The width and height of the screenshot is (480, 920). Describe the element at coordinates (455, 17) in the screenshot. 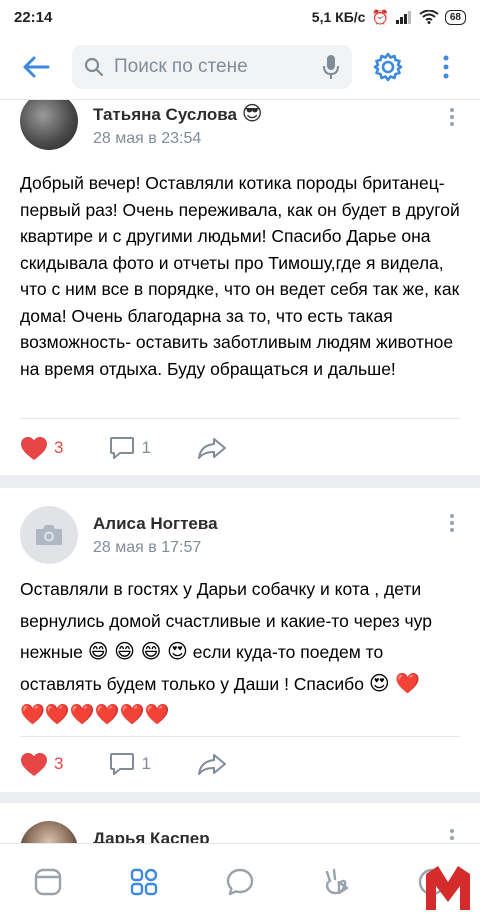

I see `battery-indicator: 68` at that location.